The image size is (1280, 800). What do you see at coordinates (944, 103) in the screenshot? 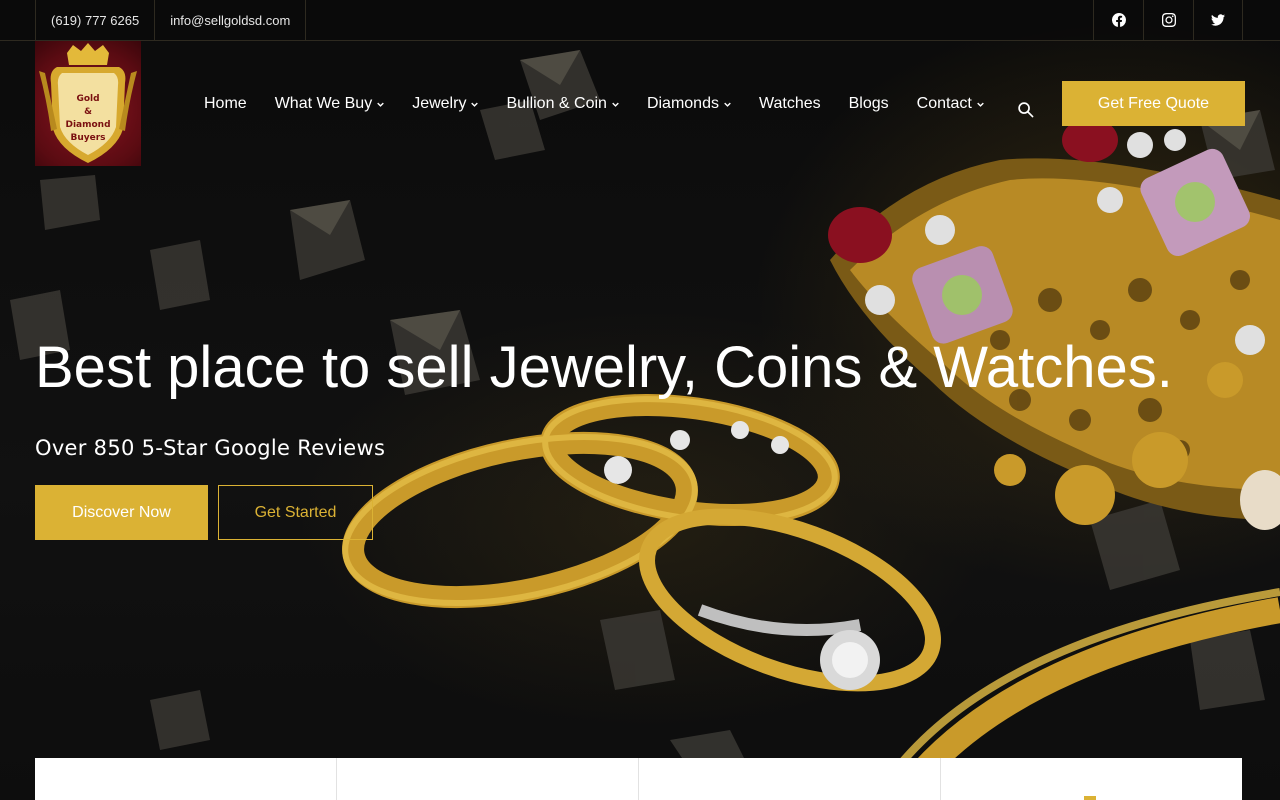
I see `nav-item-label: Contact` at bounding box center [944, 103].